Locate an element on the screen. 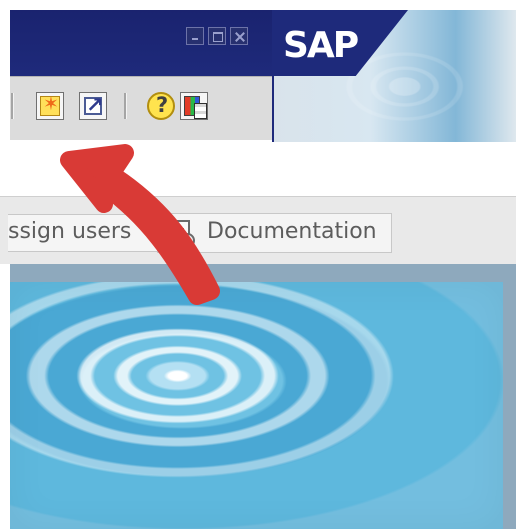 The height and width of the screenshot is (529, 516). shortcut-icon is located at coordinates (93, 106).